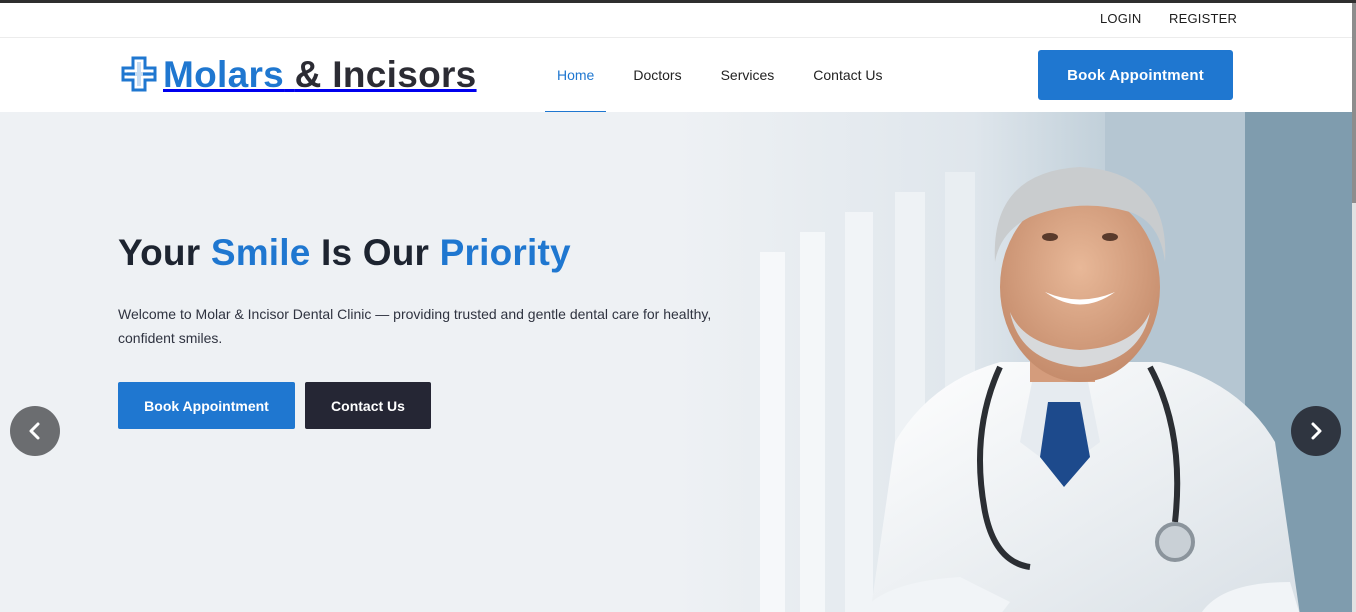  Describe the element at coordinates (385, 74) in the screenshot. I see `brand-name-part2: & Incisors` at that location.